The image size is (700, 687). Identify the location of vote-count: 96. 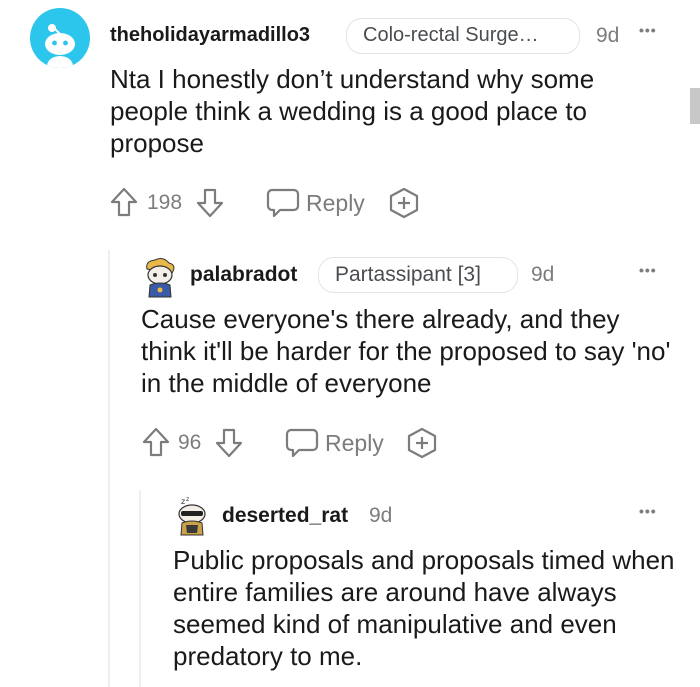
(190, 442).